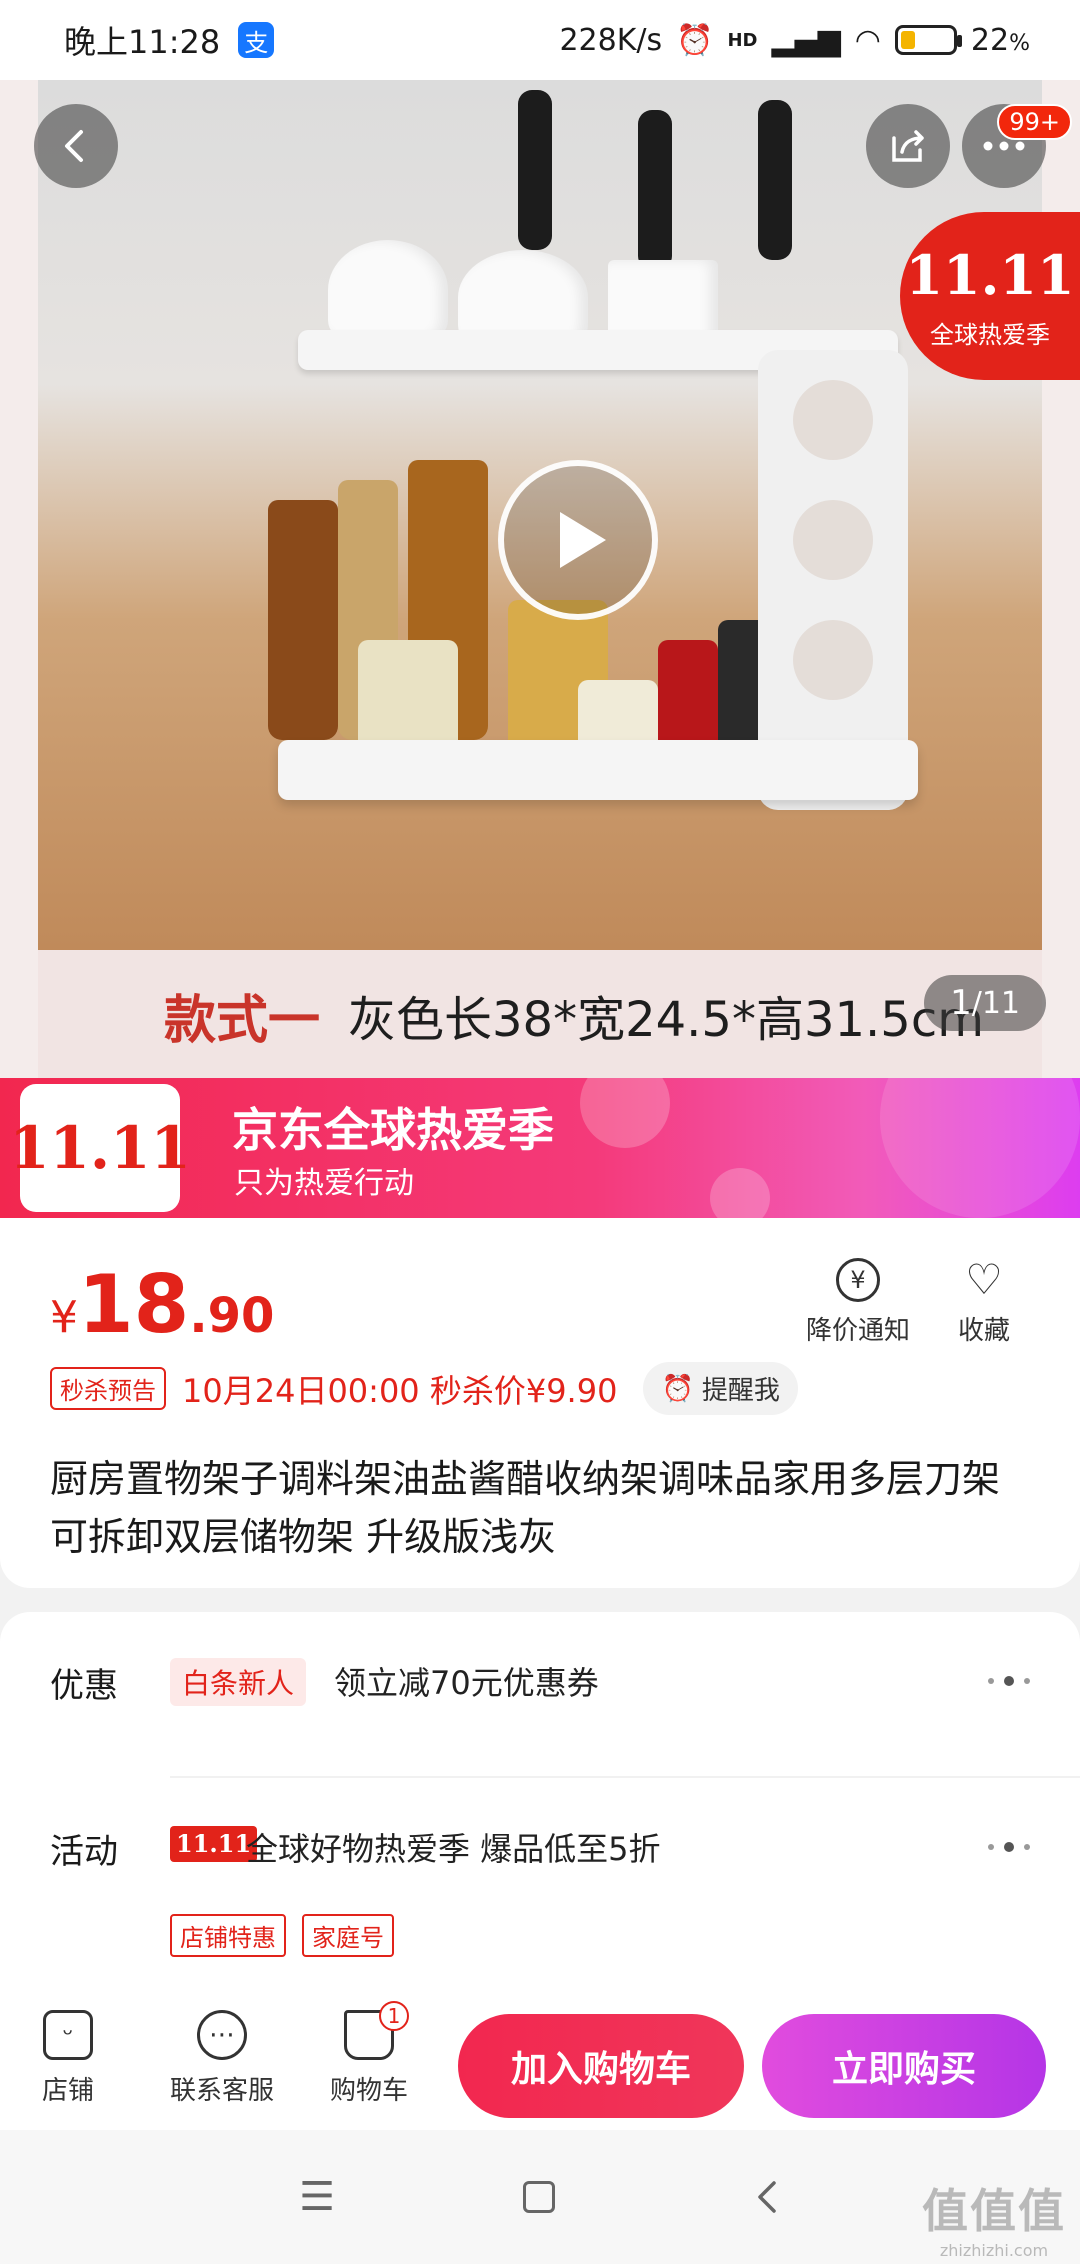 The height and width of the screenshot is (2264, 1080). What do you see at coordinates (317, 2197) in the screenshot?
I see `menu-icon: ☰` at bounding box center [317, 2197].